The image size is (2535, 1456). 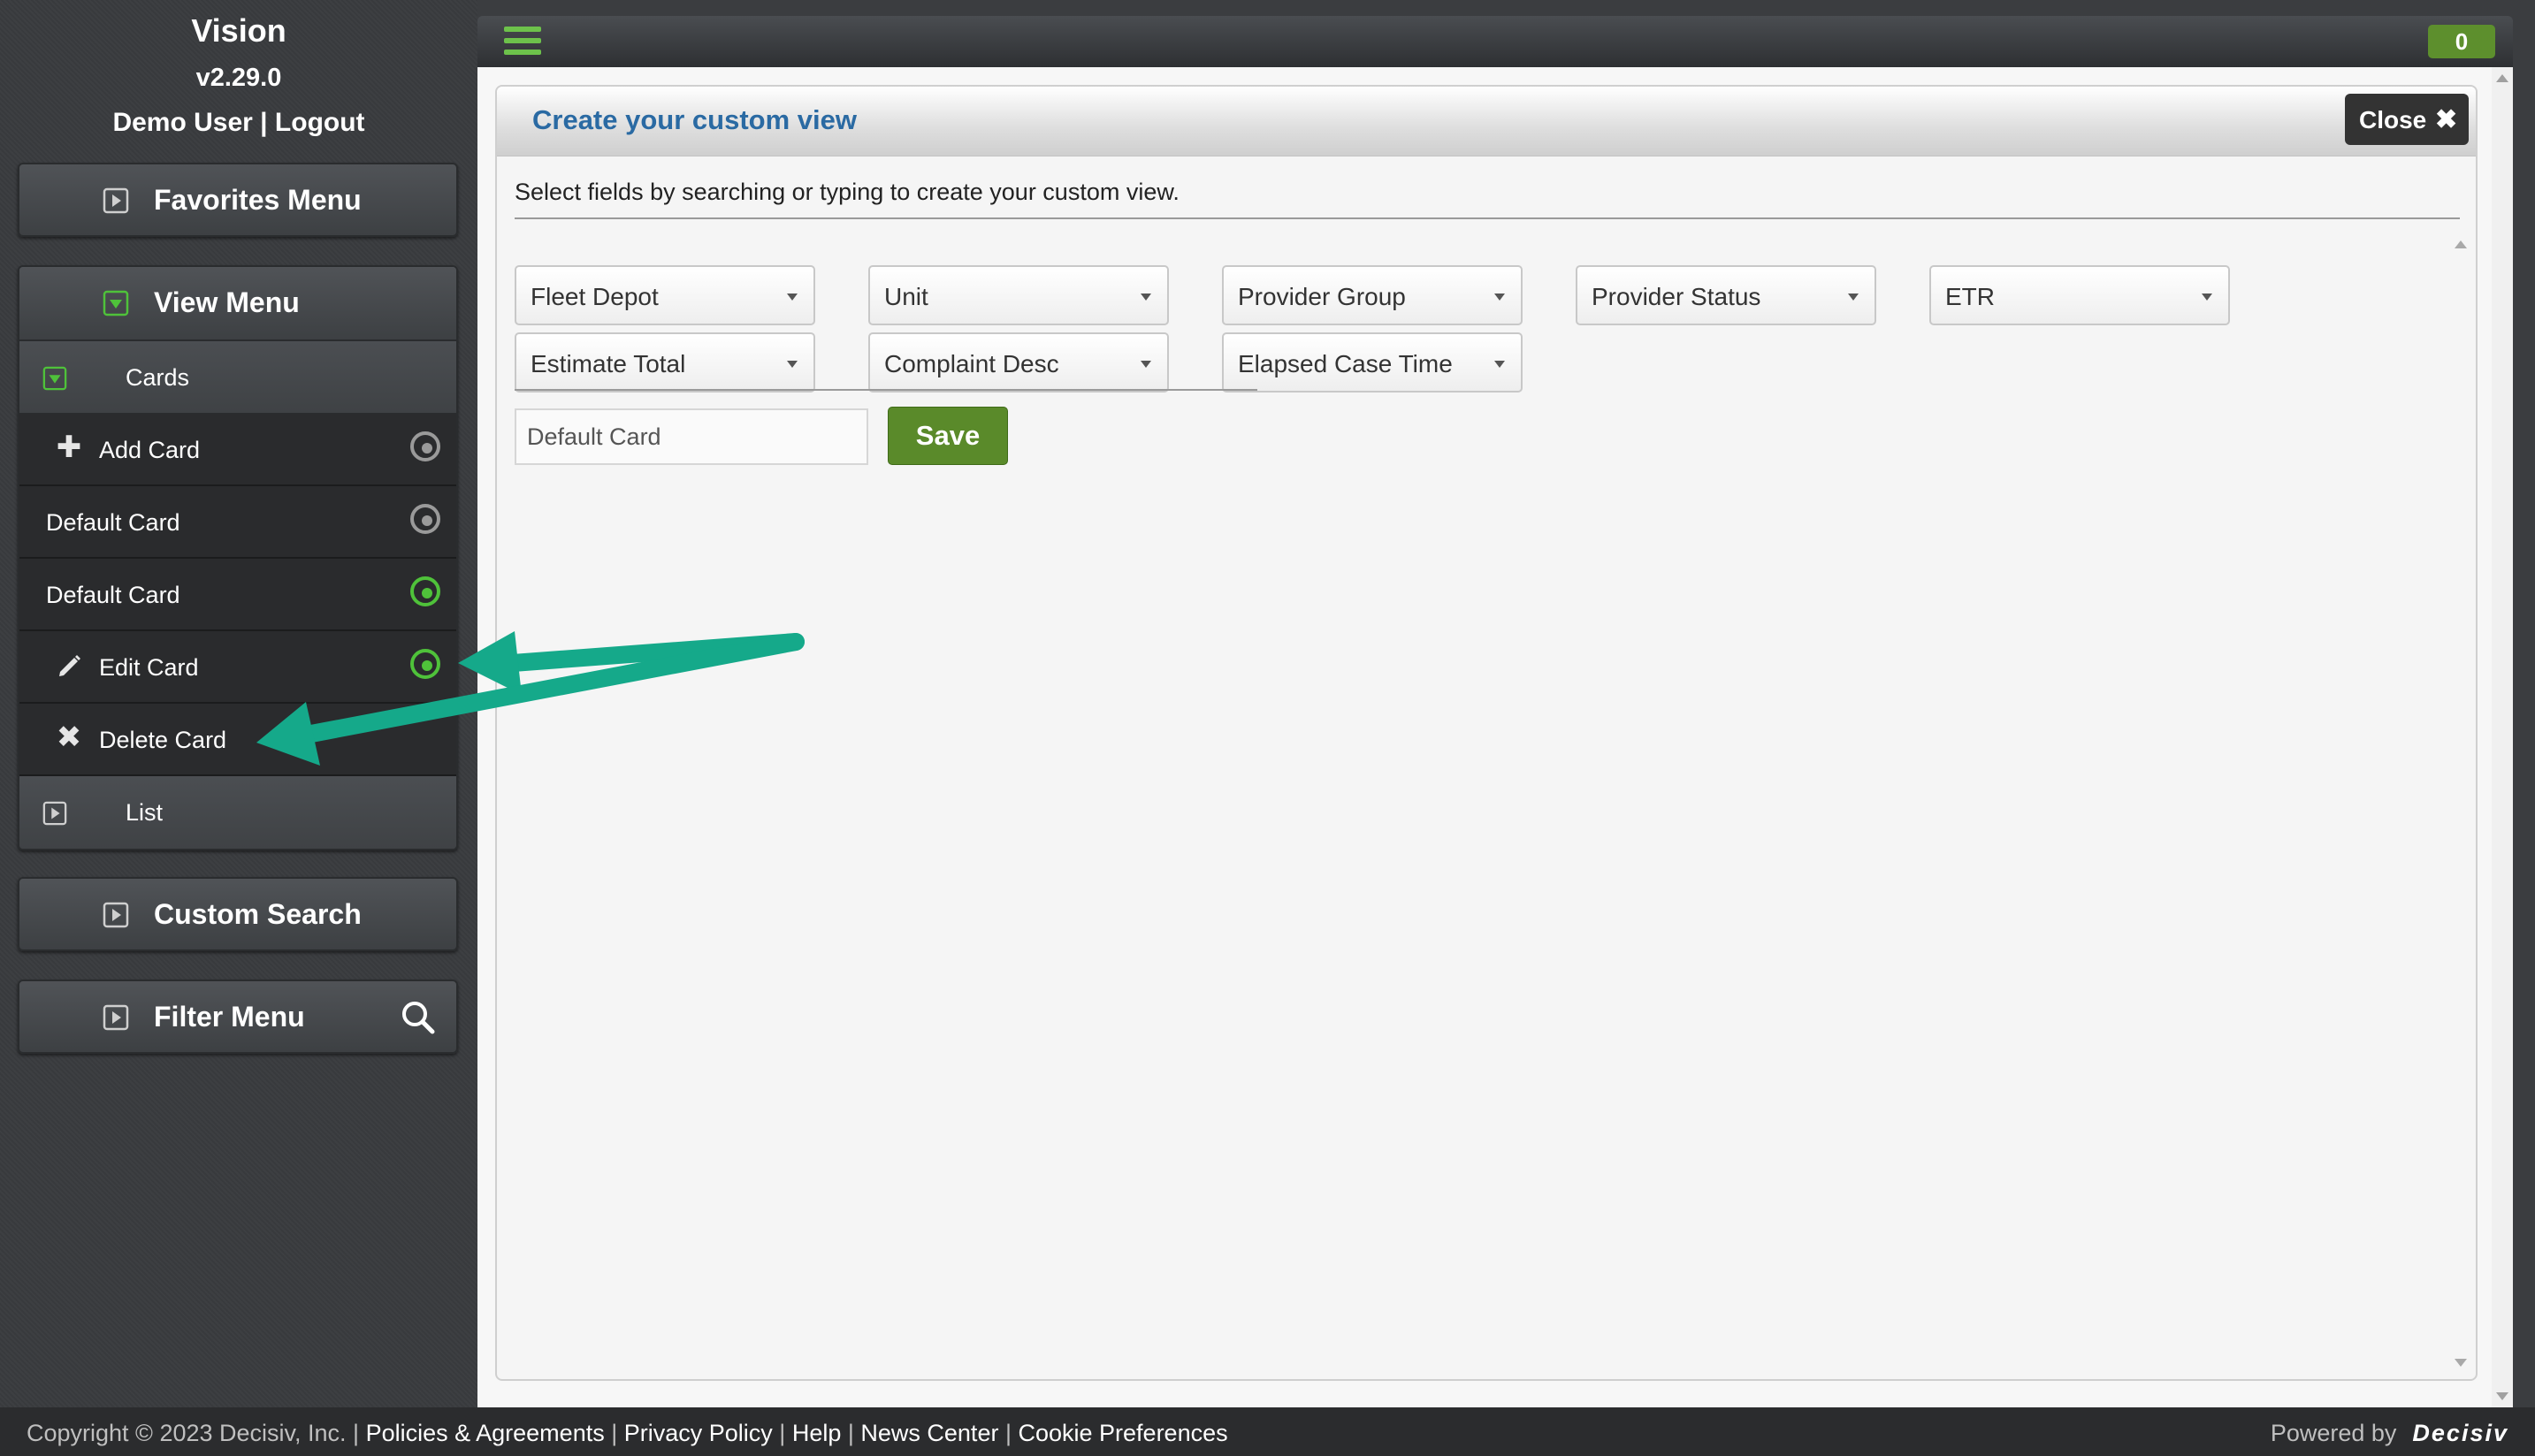 What do you see at coordinates (530, 698) in the screenshot?
I see `annotation-arrows` at bounding box center [530, 698].